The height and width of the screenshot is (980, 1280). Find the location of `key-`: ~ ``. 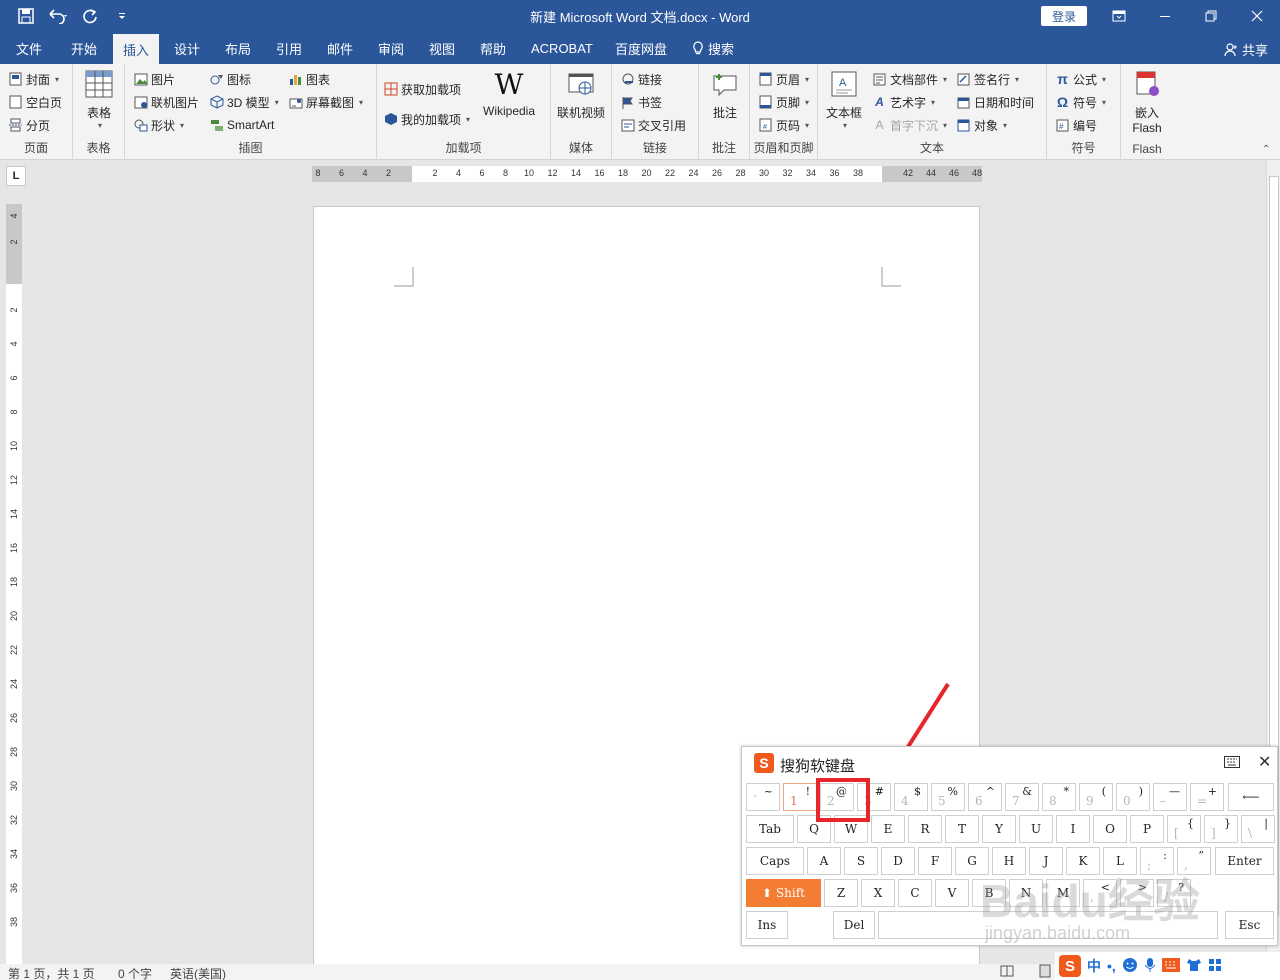

key-`: ~ ` is located at coordinates (763, 797).